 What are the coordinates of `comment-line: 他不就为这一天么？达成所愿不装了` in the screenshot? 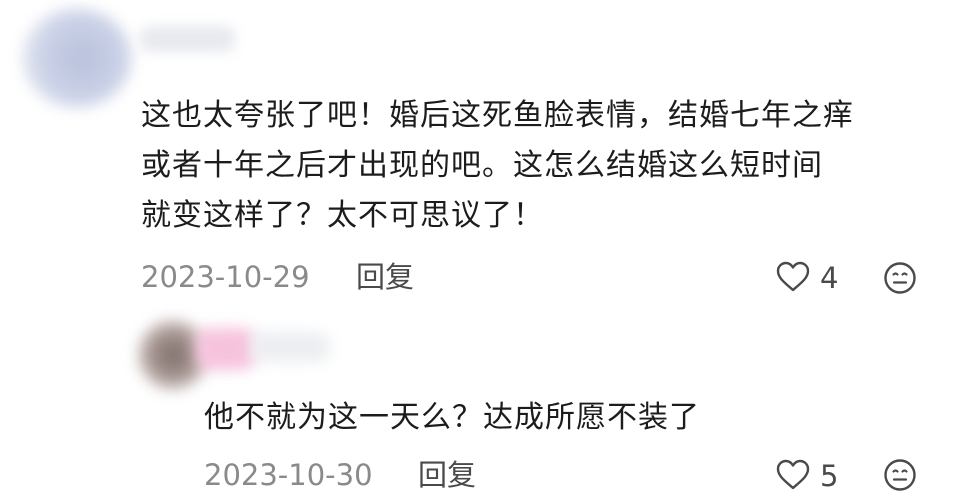 It's located at (452, 417).